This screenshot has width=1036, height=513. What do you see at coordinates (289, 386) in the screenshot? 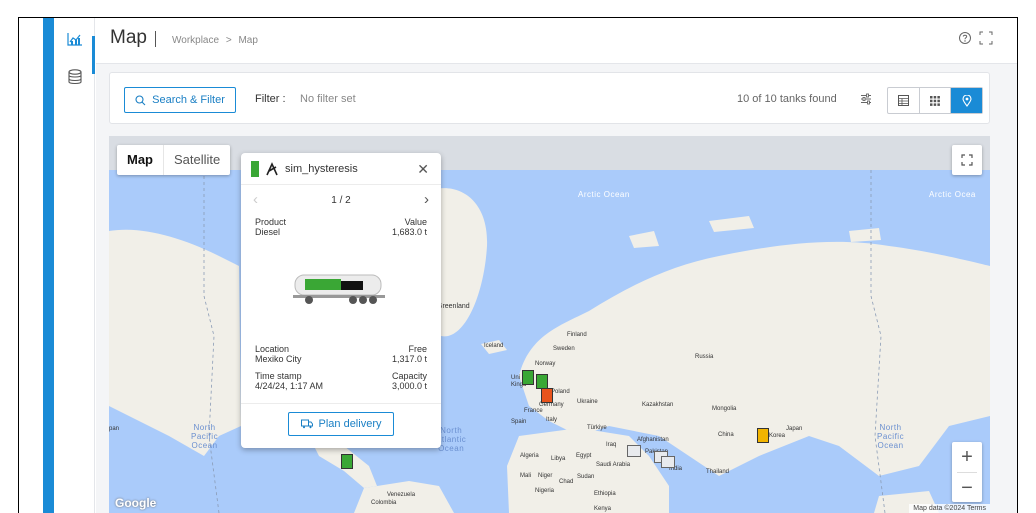
I see `timestamp-value: 4/24/24, 1:17 AM` at bounding box center [289, 386].